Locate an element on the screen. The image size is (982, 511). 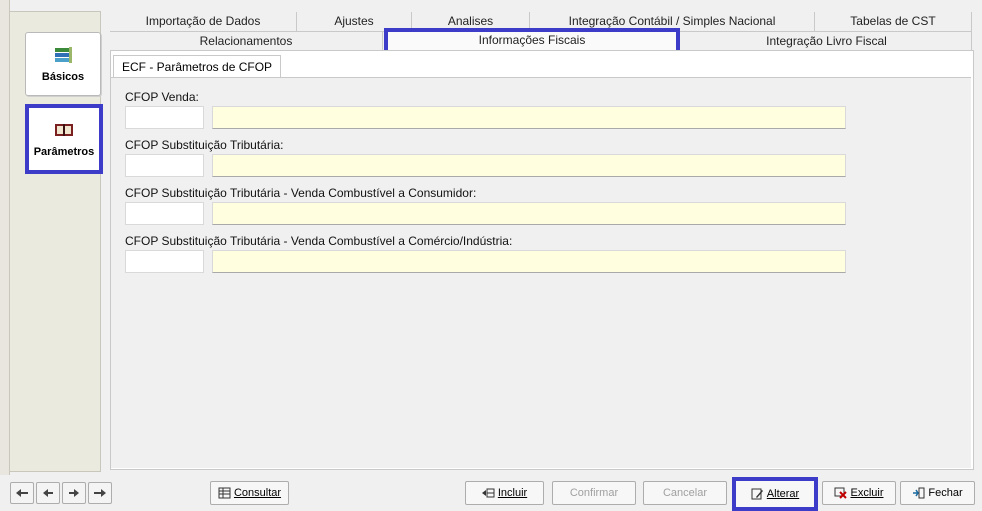
tab-importacao-dados: Importação de Dados is located at coordinates (203, 22).